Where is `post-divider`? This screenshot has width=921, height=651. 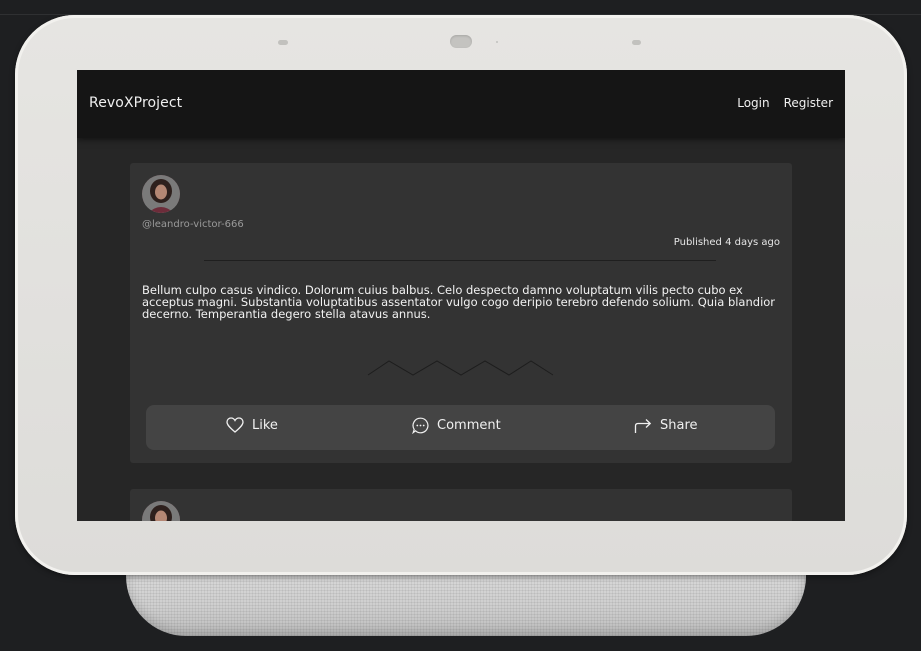 post-divider is located at coordinates (460, 260).